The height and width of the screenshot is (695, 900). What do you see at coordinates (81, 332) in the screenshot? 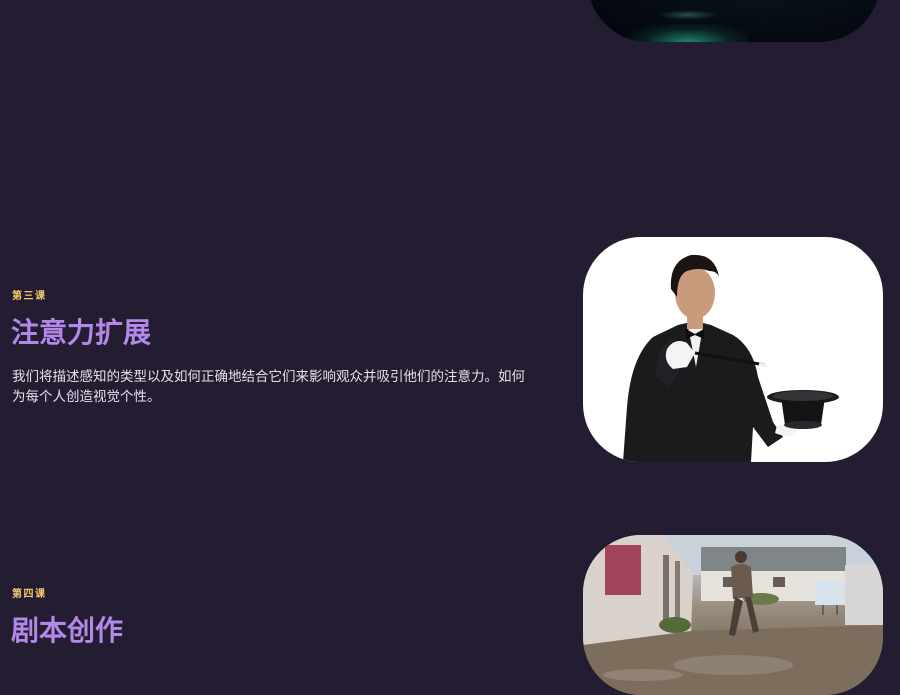
I see `lesson-3-title: 注意力扩展` at bounding box center [81, 332].